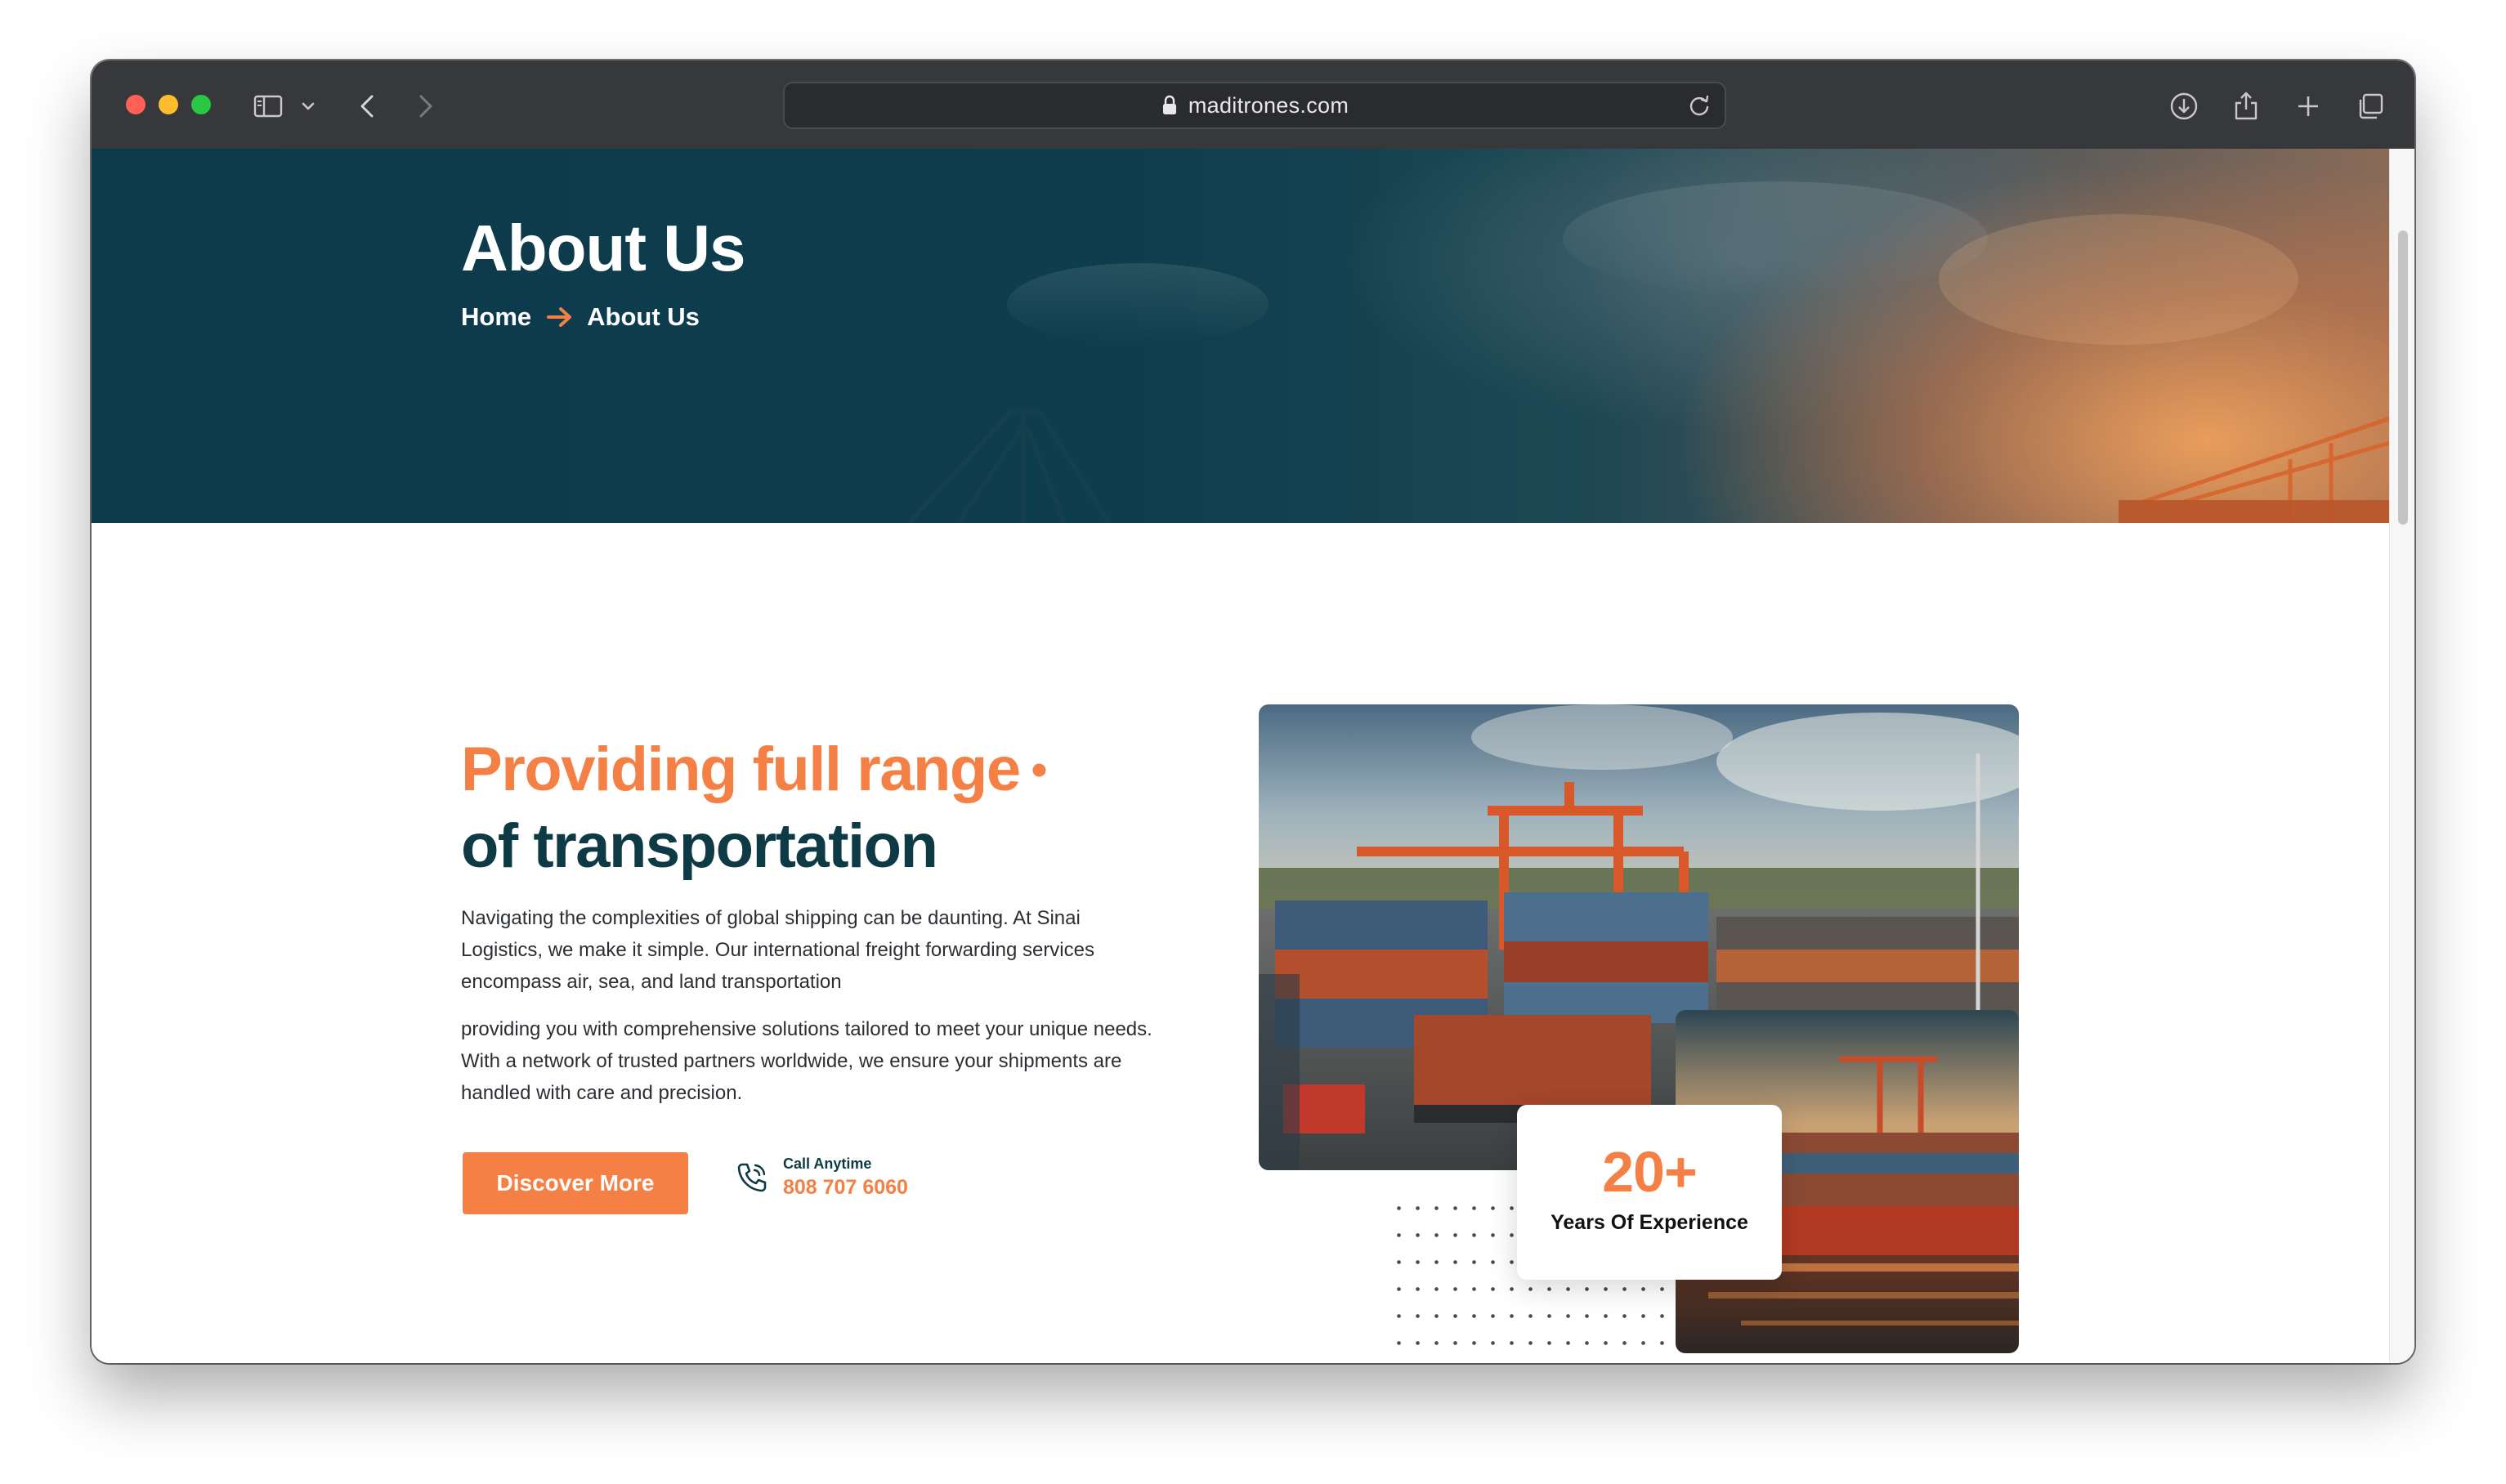 This screenshot has height=1484, width=2506. What do you see at coordinates (168, 105) in the screenshot?
I see `minimize-window-button` at bounding box center [168, 105].